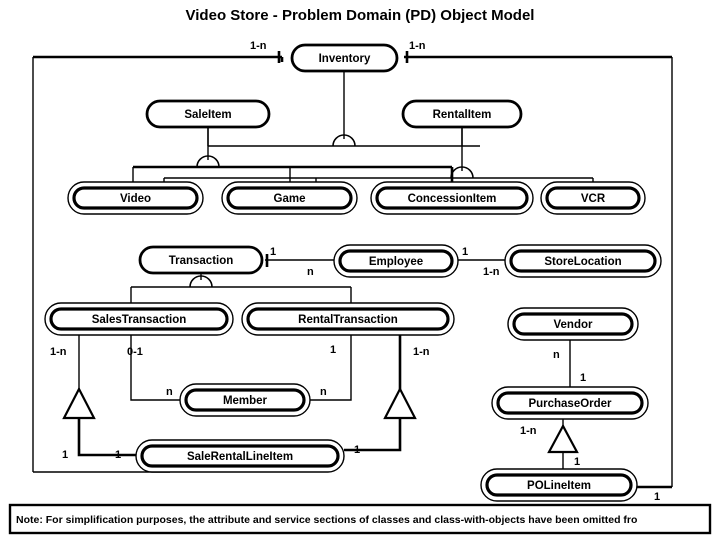 This screenshot has height=540, width=720. What do you see at coordinates (323, 392) in the screenshot?
I see `multiplicity-mem-right-n: n` at bounding box center [323, 392].